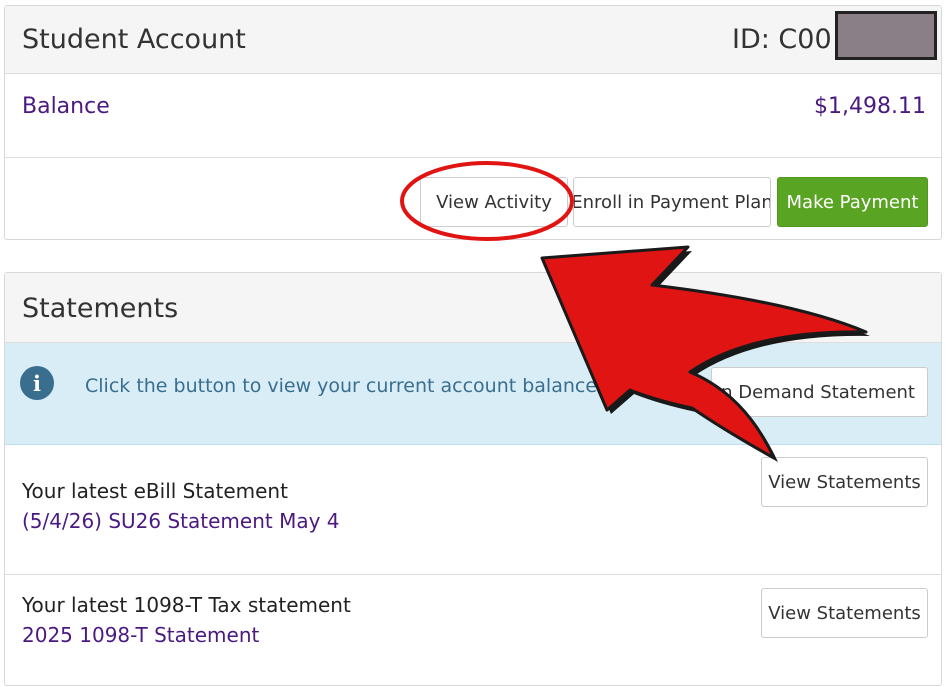 This screenshot has height=687, width=946. I want to click on balance-value: $1,498.11, so click(870, 106).